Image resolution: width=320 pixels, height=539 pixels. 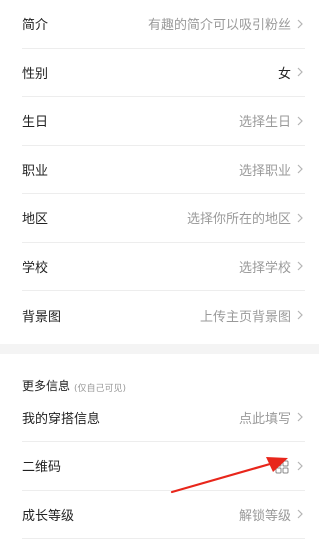 What do you see at coordinates (163, 315) in the screenshot?
I see `row-background: 背景图 上传主页背景图` at bounding box center [163, 315].